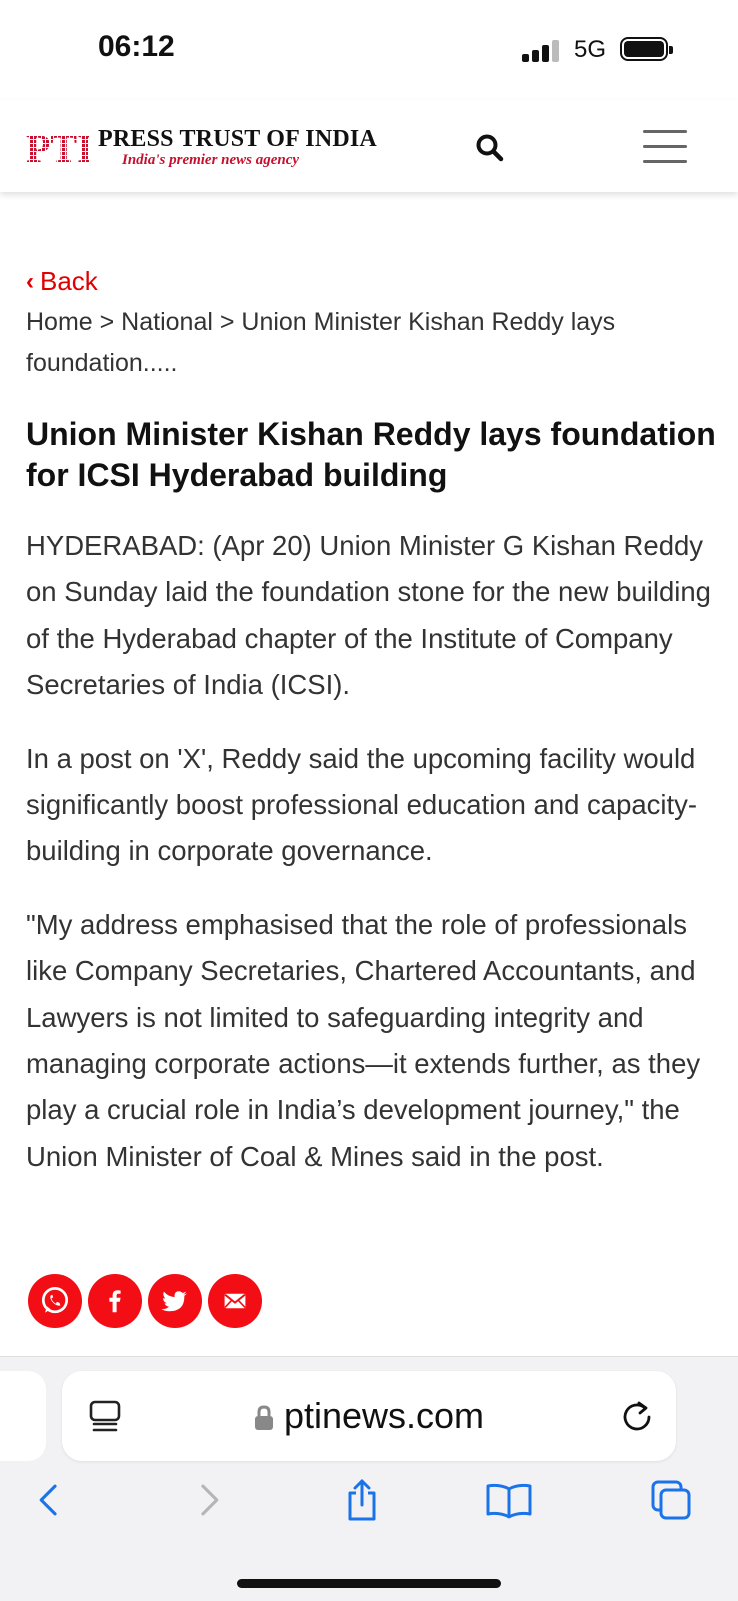 This screenshot has height=1601, width=738. Describe the element at coordinates (55, 1301) in the screenshot. I see `whatsapp-icon` at that location.